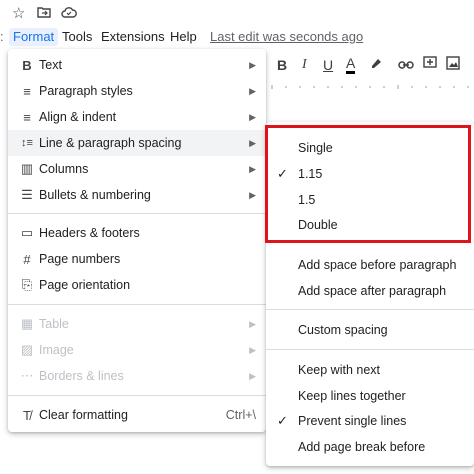 This screenshot has width=474, height=474. Describe the element at coordinates (27, 259) in the screenshot. I see `hash-icon: #` at that location.